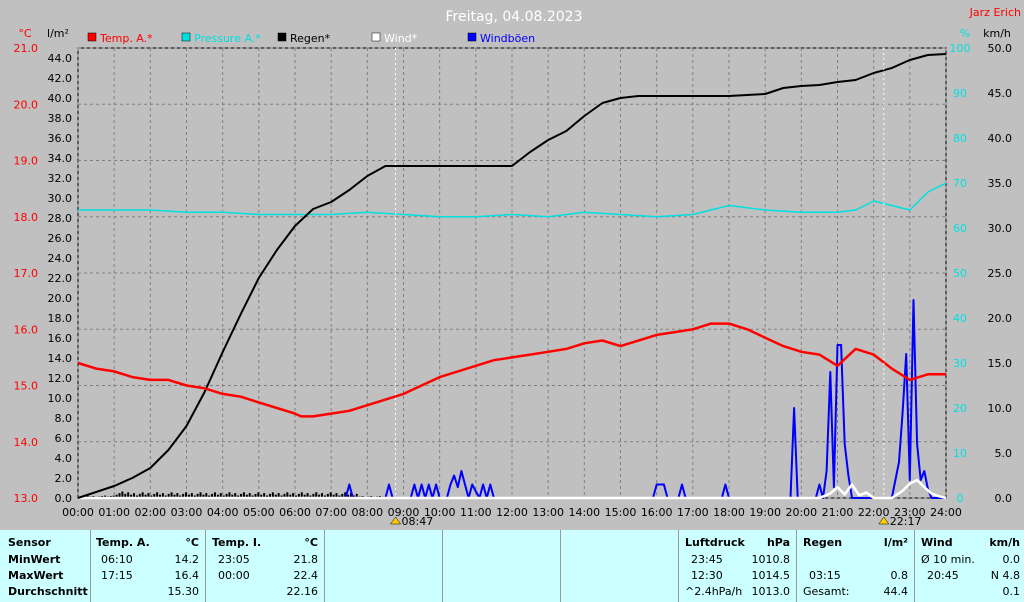 The height and width of the screenshot is (602, 1024). What do you see at coordinates (838, 512) in the screenshot?
I see `x-tick-label: 21:00` at bounding box center [838, 512].